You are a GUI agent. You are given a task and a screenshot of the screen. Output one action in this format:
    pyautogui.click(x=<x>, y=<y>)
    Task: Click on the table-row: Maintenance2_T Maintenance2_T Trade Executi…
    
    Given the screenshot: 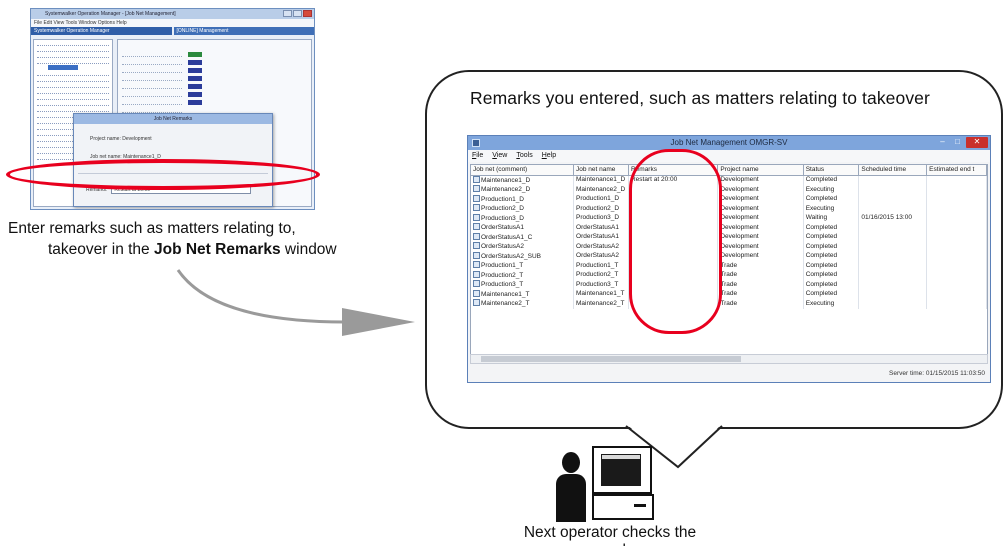 What is the action you would take?
    pyautogui.click(x=729, y=304)
    